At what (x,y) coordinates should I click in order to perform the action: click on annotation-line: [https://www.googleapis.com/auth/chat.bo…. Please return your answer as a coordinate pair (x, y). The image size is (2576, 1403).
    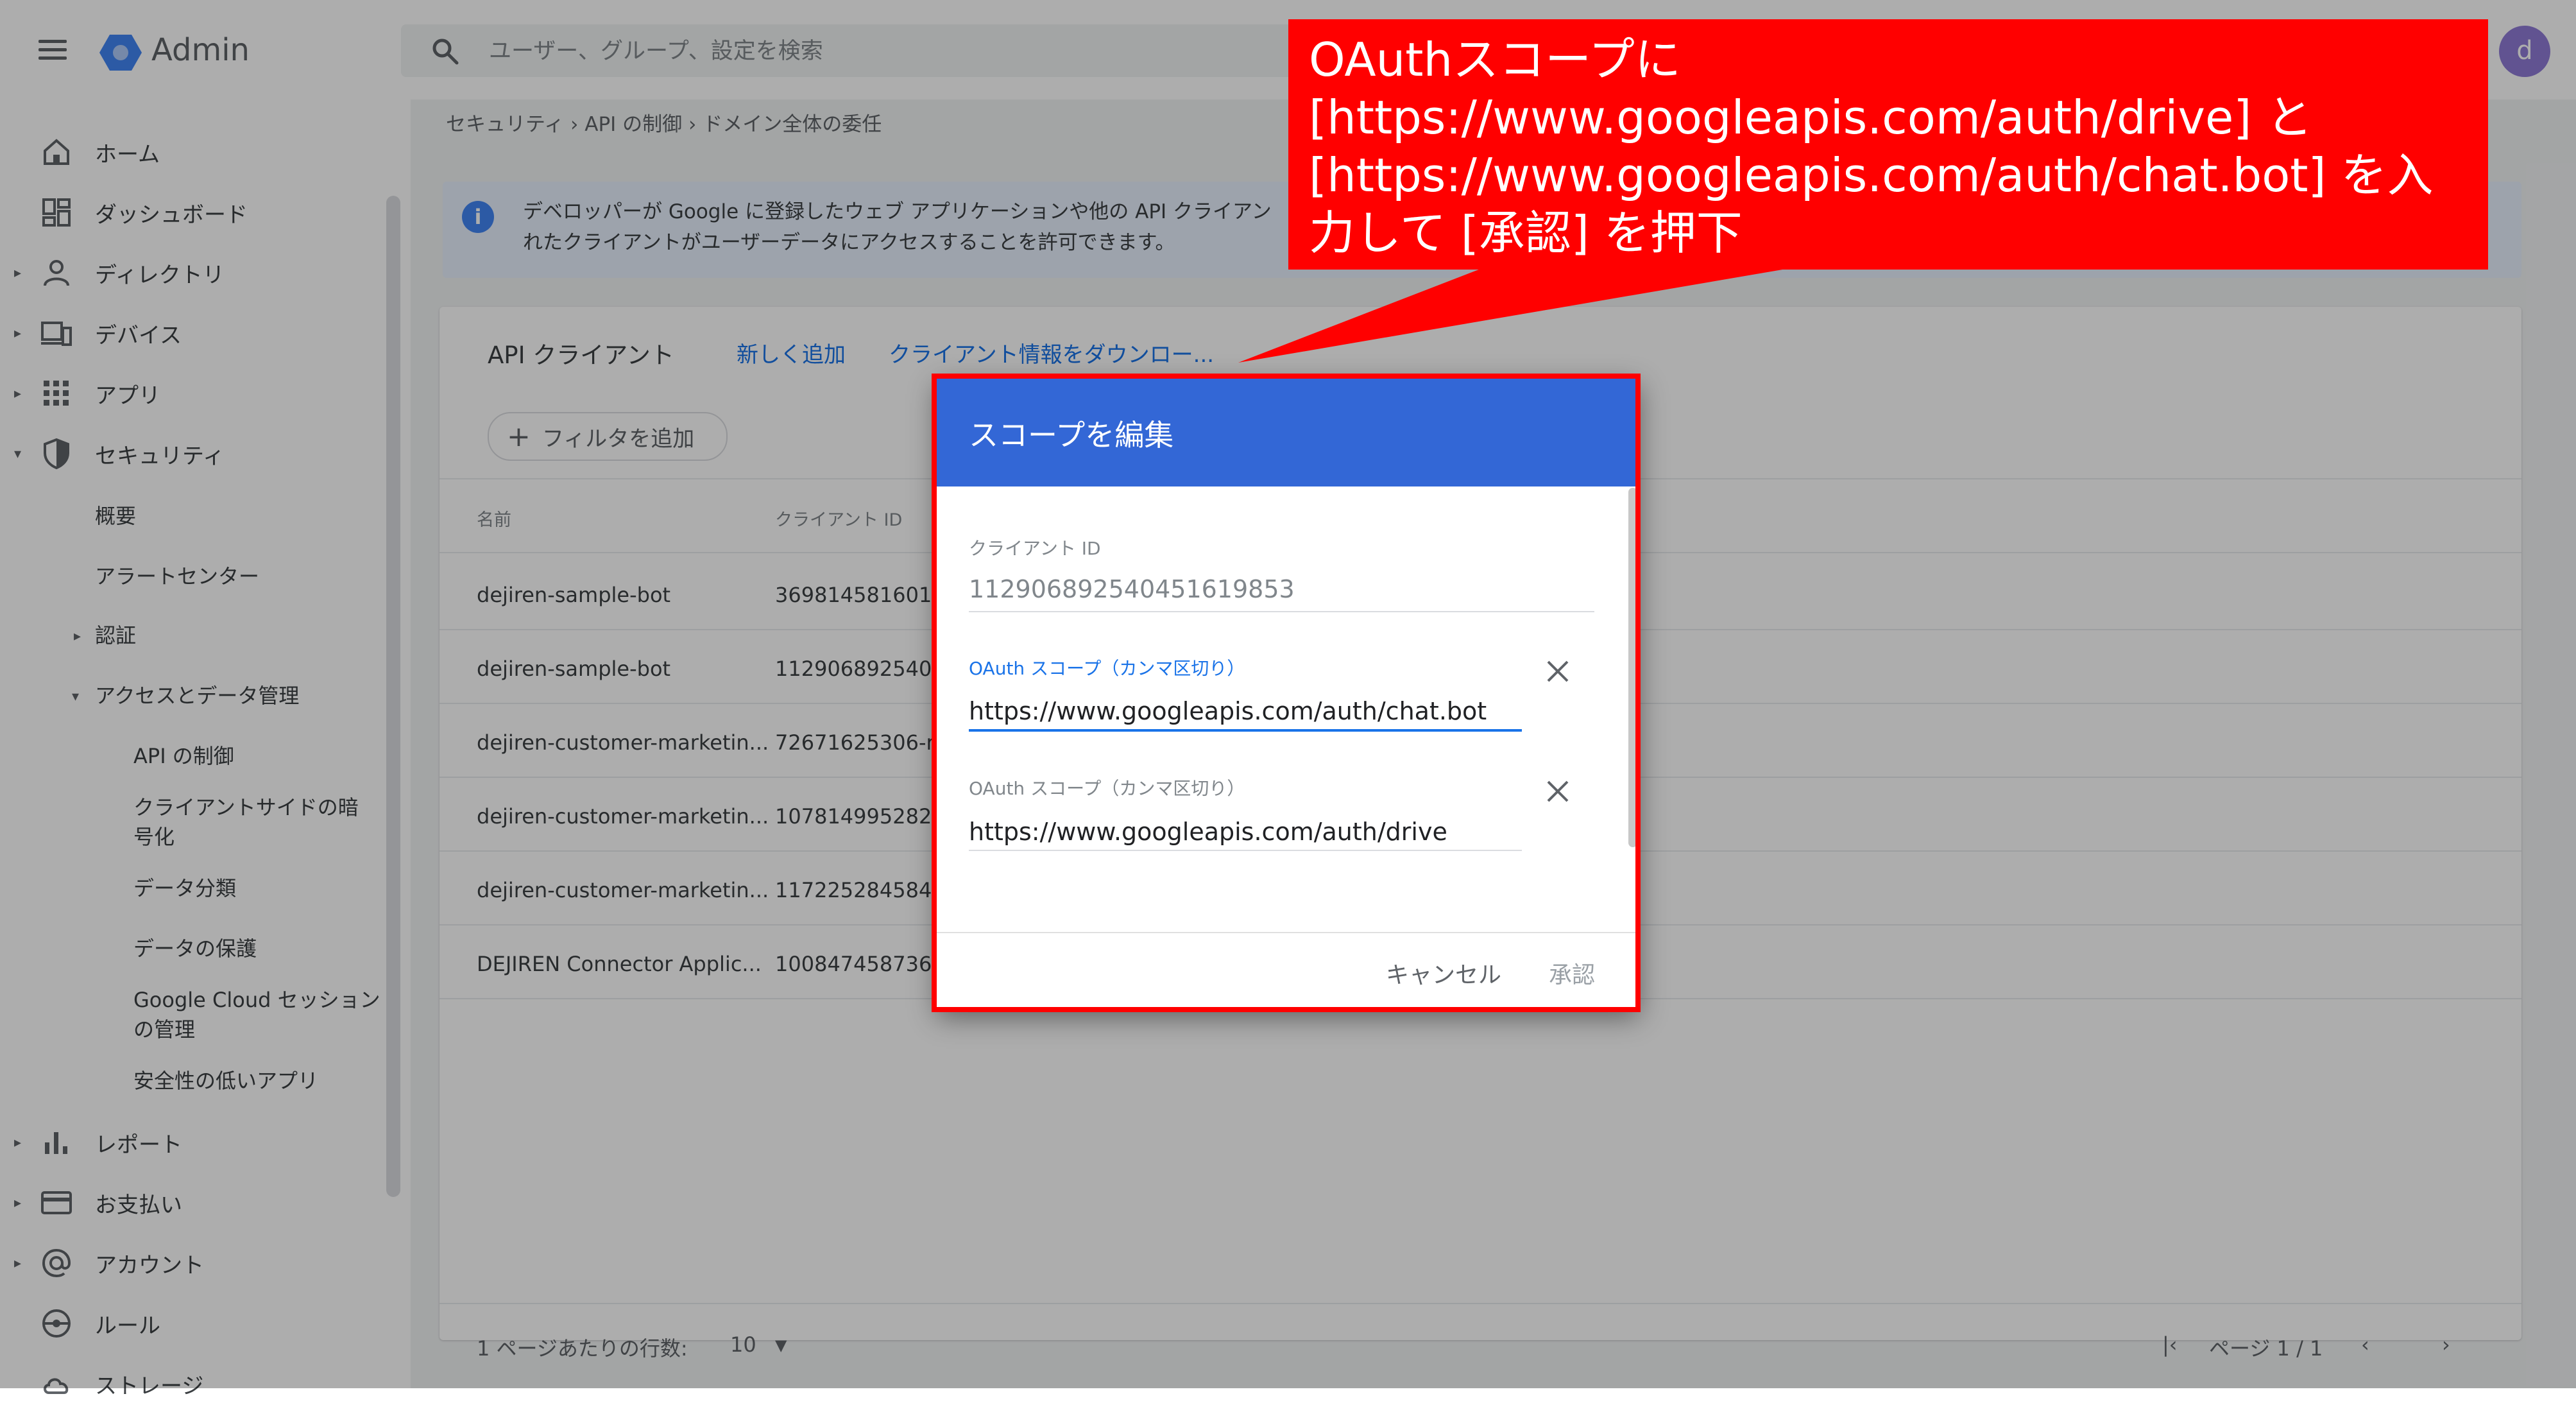
    Looking at the image, I should click on (1871, 175).